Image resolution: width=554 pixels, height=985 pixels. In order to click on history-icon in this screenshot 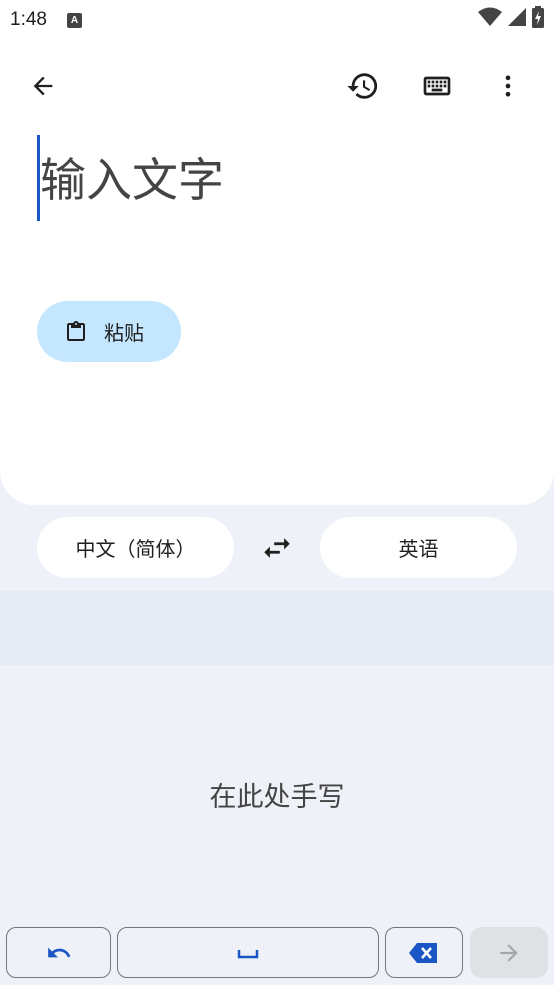, I will do `click(363, 86)`.